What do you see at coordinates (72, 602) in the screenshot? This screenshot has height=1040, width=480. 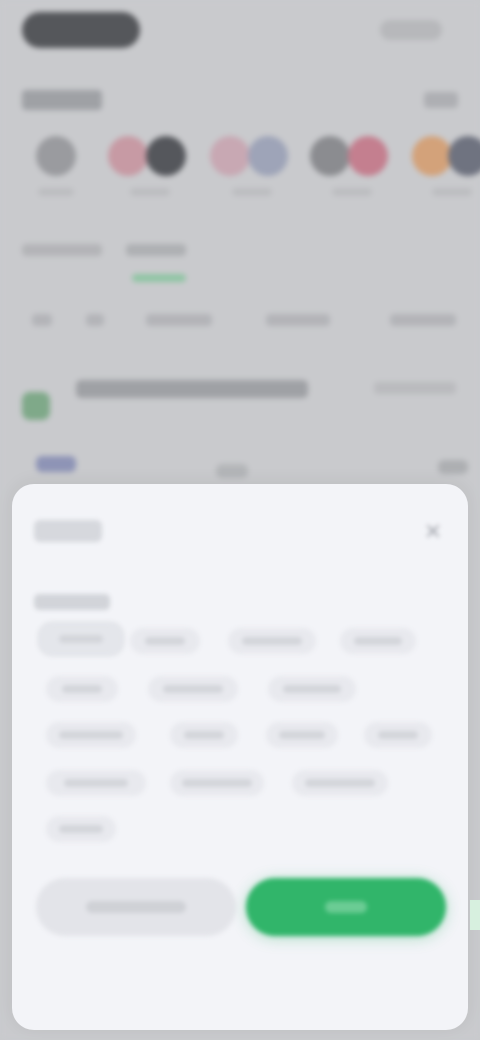 I see `chip-group-label` at bounding box center [72, 602].